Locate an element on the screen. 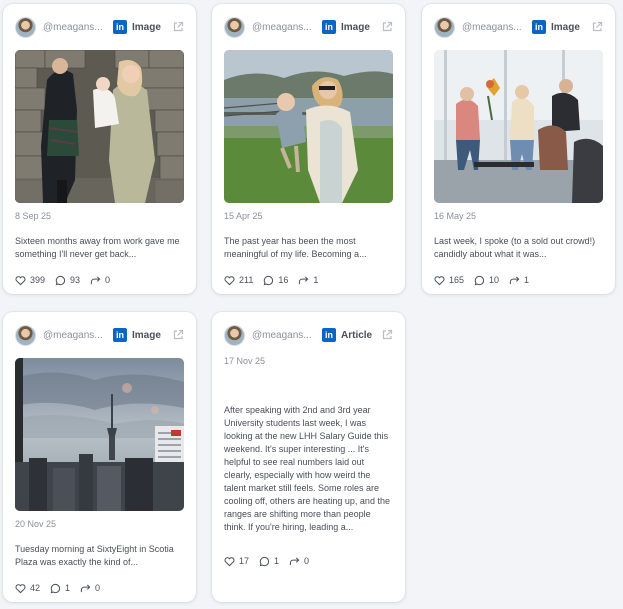 The width and height of the screenshot is (623, 609). comments-count: 10 is located at coordinates (494, 280).